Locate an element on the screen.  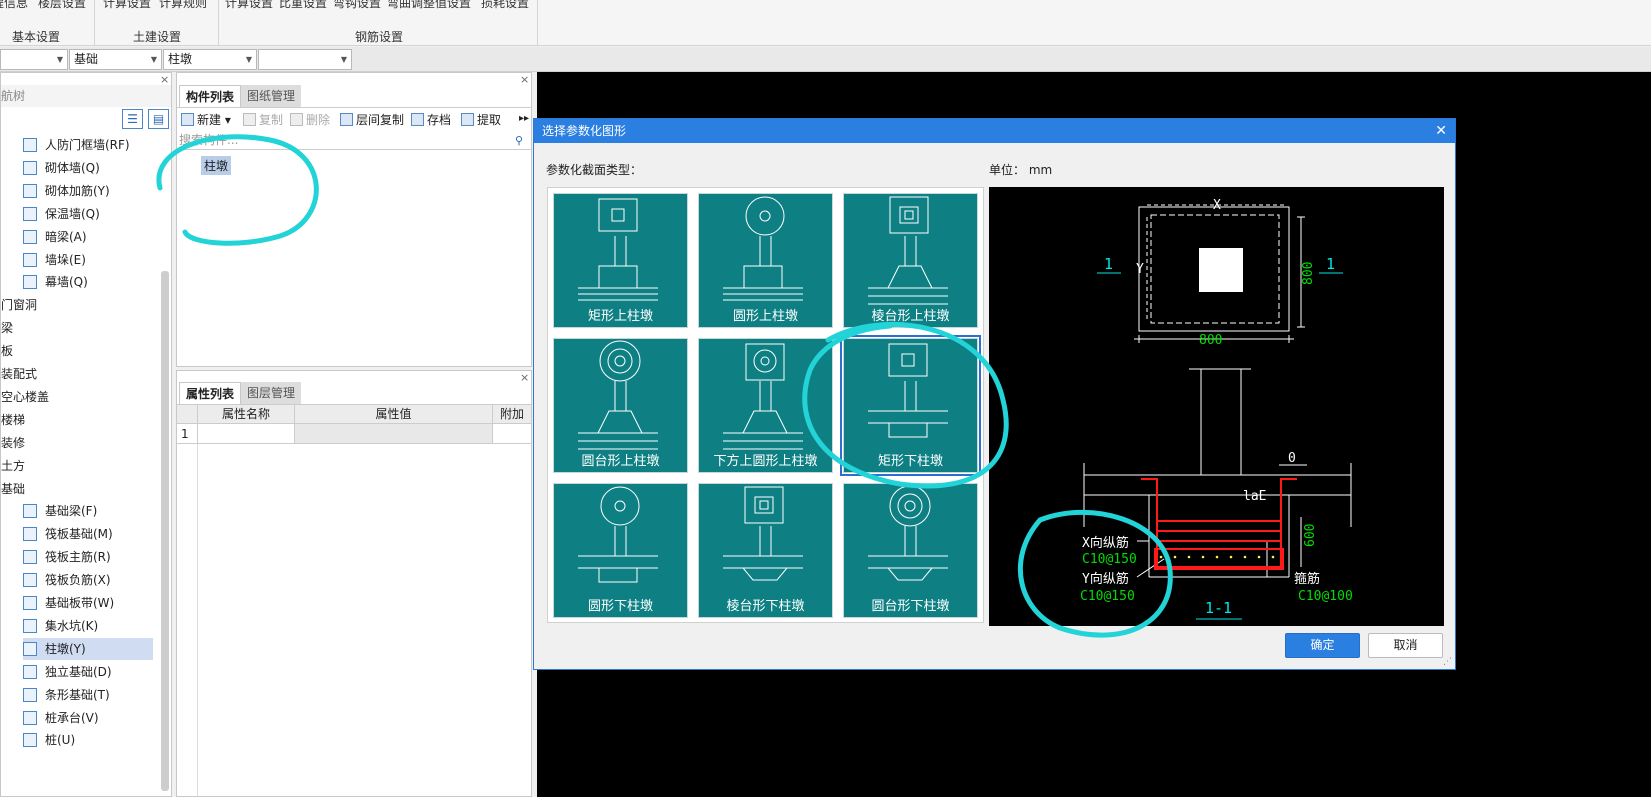
table-row: 1 is located at coordinates (354, 434).